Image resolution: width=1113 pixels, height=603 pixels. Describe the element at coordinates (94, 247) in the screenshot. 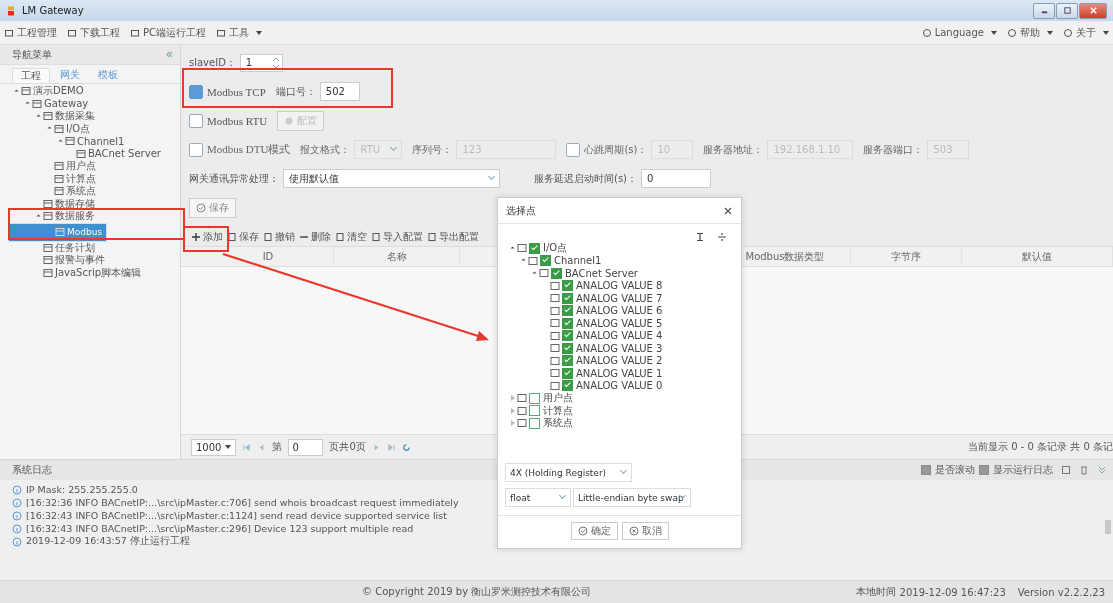

I see `tree-item: 任务计划` at that location.